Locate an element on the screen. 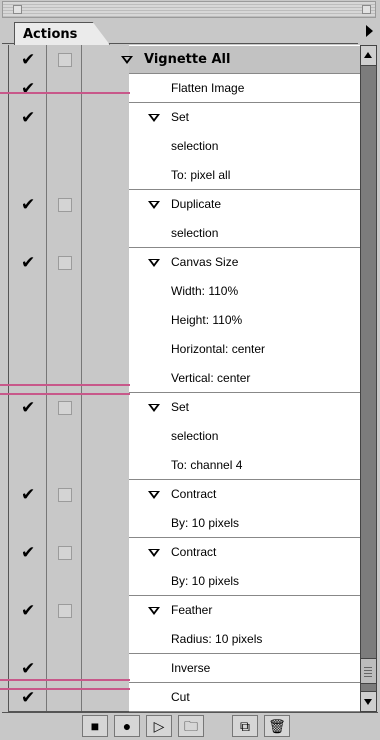  stop-button: ■ is located at coordinates (95, 726).